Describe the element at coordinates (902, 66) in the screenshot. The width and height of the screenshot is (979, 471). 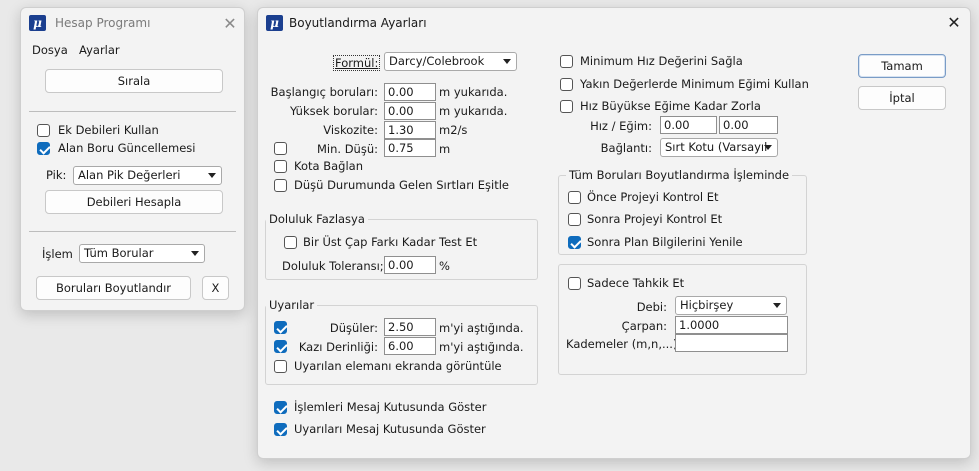
I see `ok-button: Tamam` at that location.